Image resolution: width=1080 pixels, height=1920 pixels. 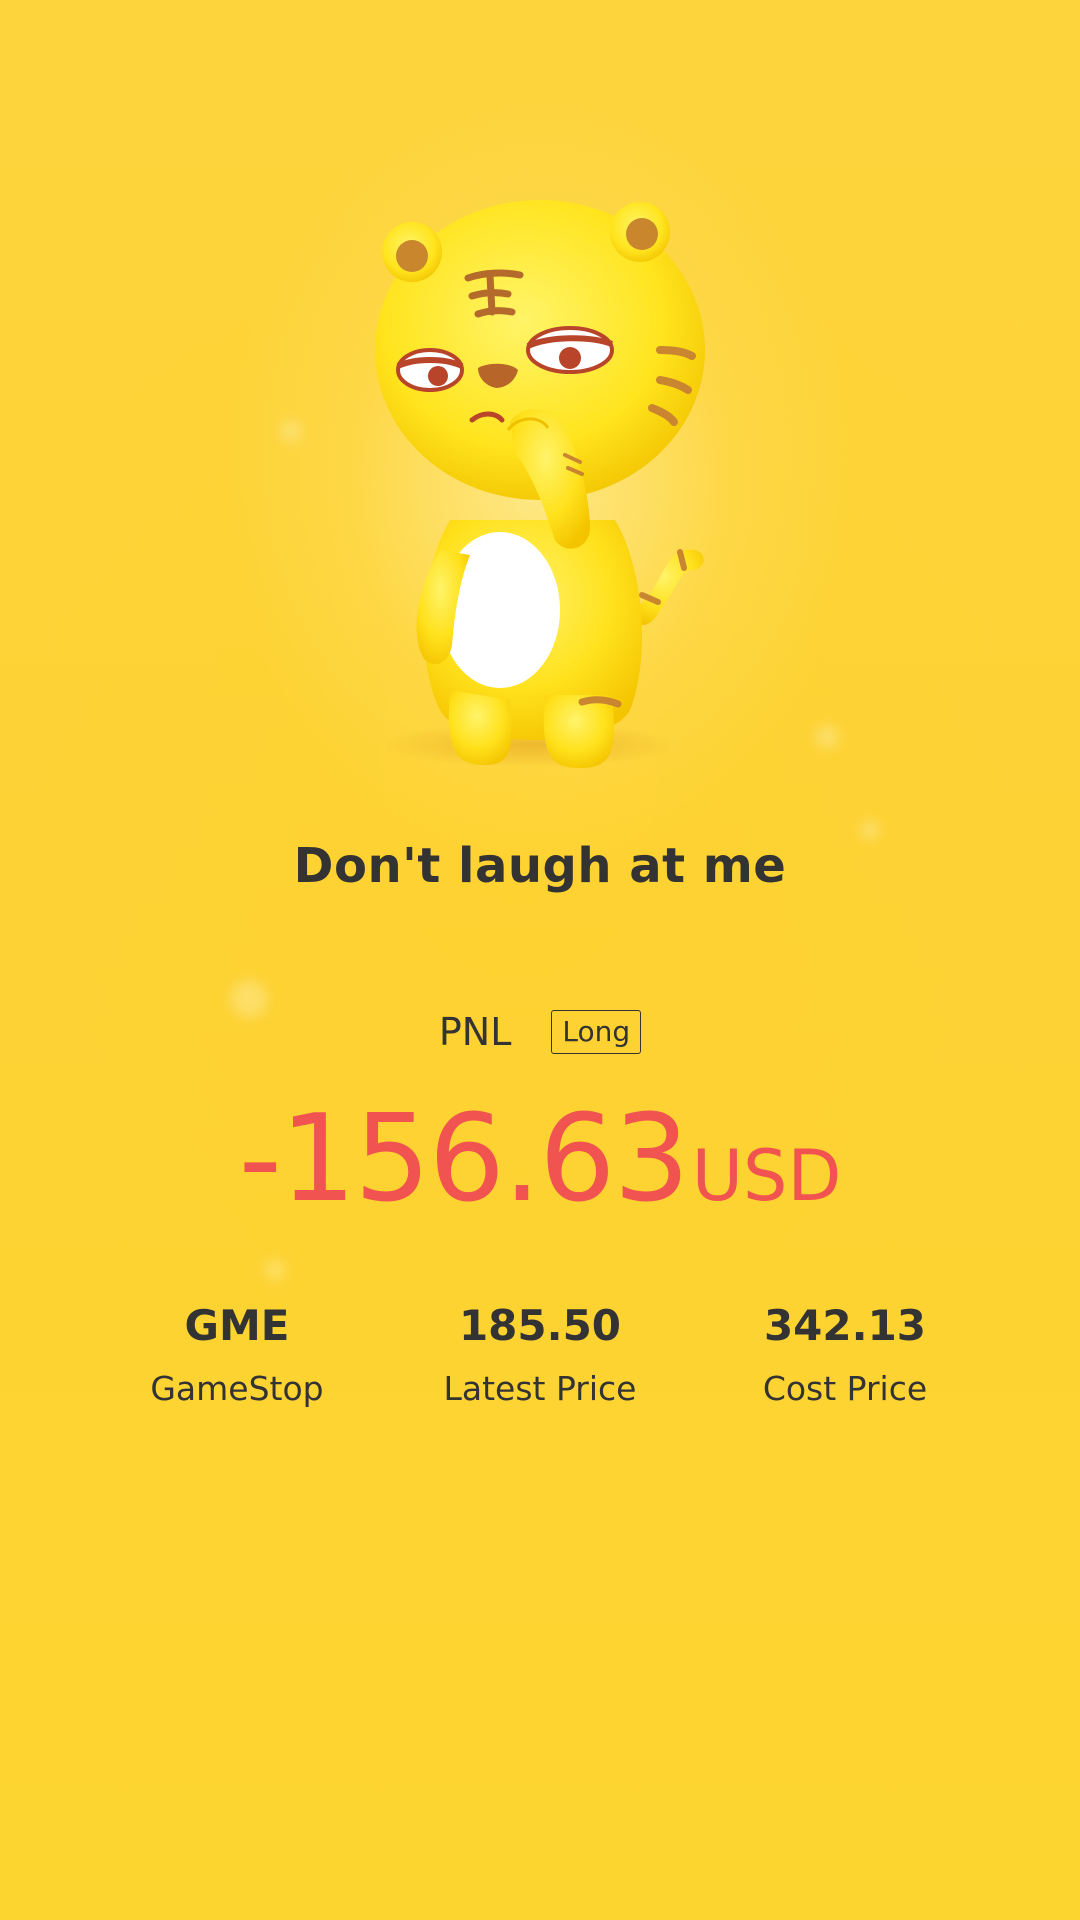 What do you see at coordinates (766, 1176) in the screenshot?
I see `pnl-currency: USD` at bounding box center [766, 1176].